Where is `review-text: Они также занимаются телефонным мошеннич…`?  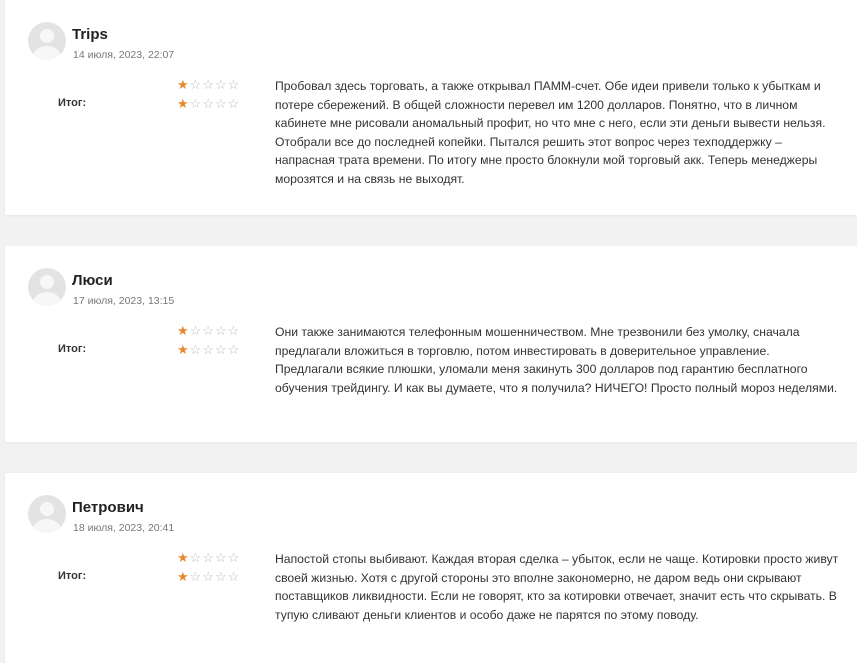 review-text: Они также занимаются телефонным мошеннич… is located at coordinates (556, 360).